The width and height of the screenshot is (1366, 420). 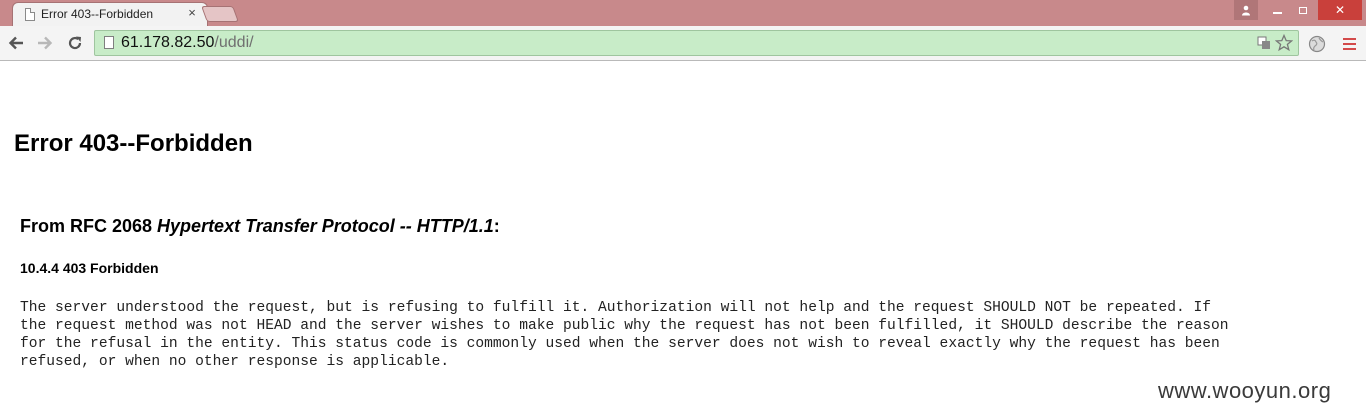 I want to click on back-button, so click(x=16, y=43).